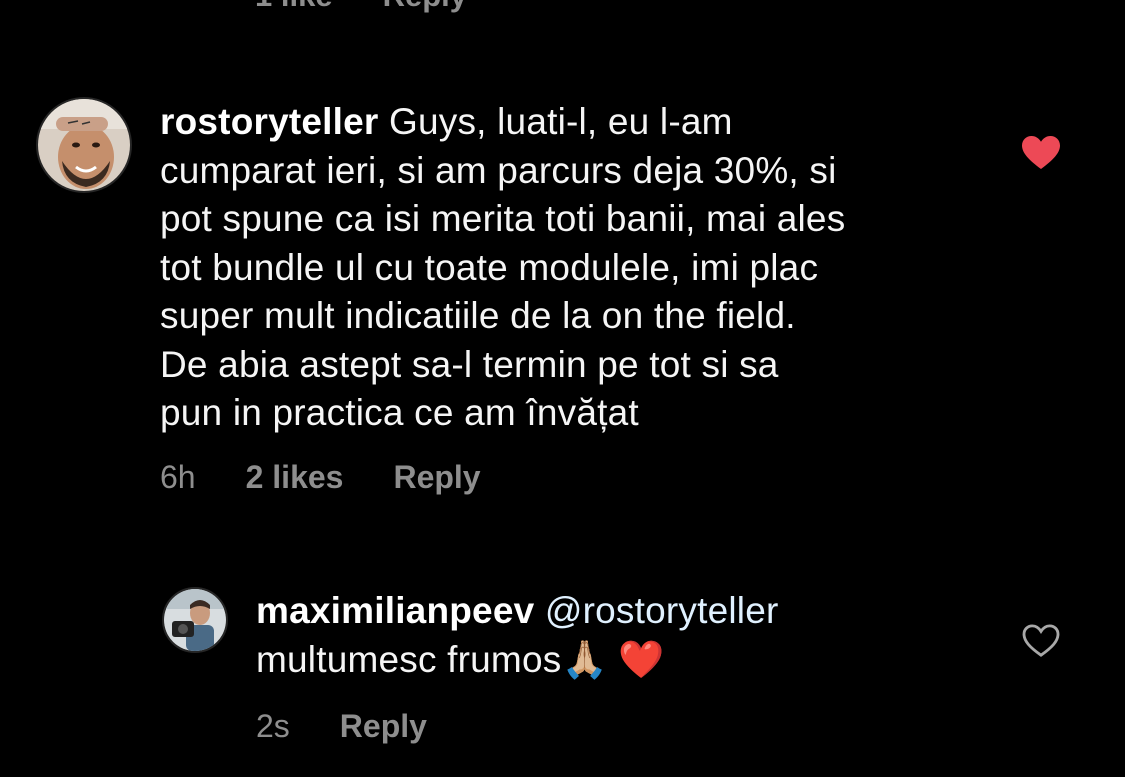 This screenshot has height=777, width=1125. Describe the element at coordinates (409, 659) in the screenshot. I see `reply-text-line: multumesc frumos` at that location.